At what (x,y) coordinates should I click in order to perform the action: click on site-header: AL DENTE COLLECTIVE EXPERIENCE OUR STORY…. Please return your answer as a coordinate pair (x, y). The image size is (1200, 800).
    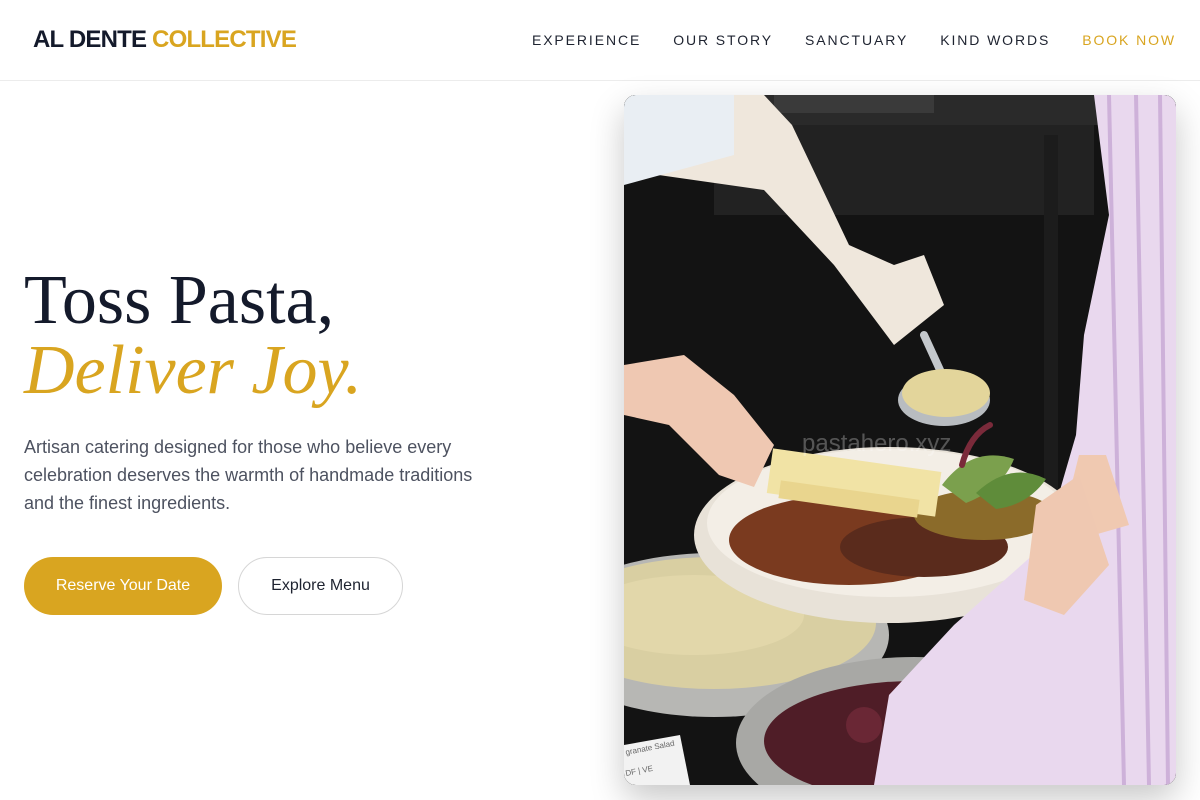
    Looking at the image, I should click on (600, 40).